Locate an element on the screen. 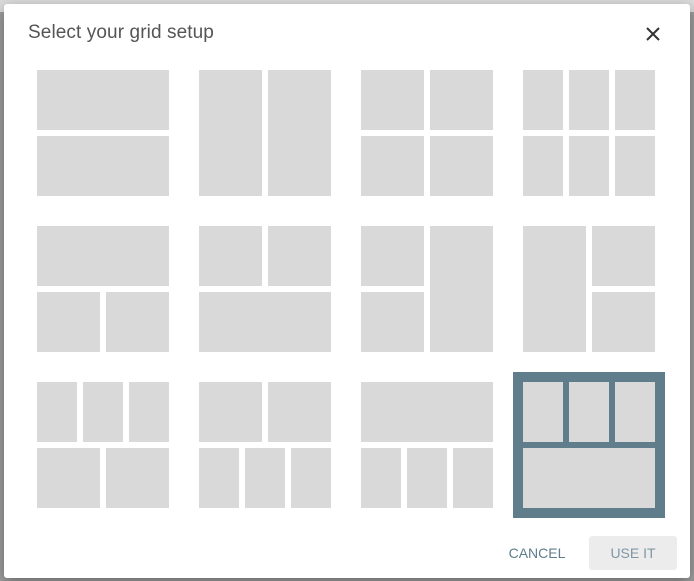 This screenshot has height=581, width=694. layout-option-three-top-one-bottom is located at coordinates (589, 445).